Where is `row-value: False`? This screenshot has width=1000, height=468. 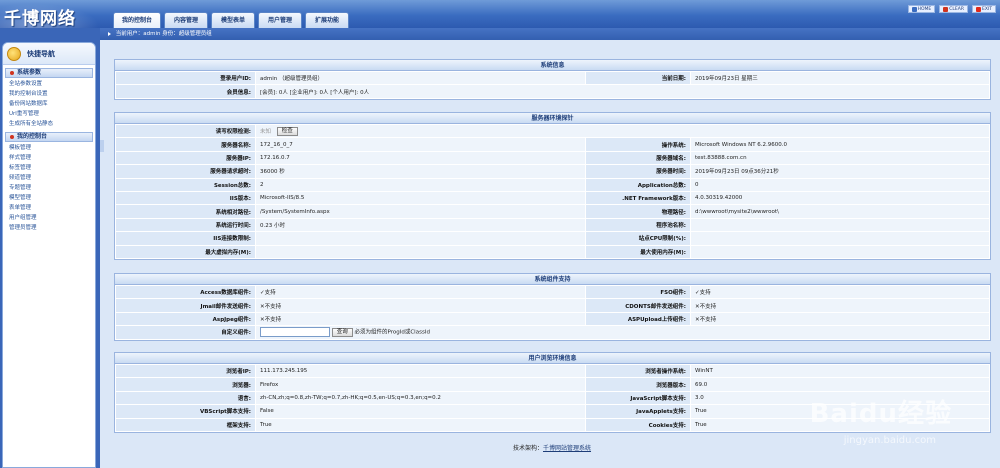
row-value: False is located at coordinates (420, 411).